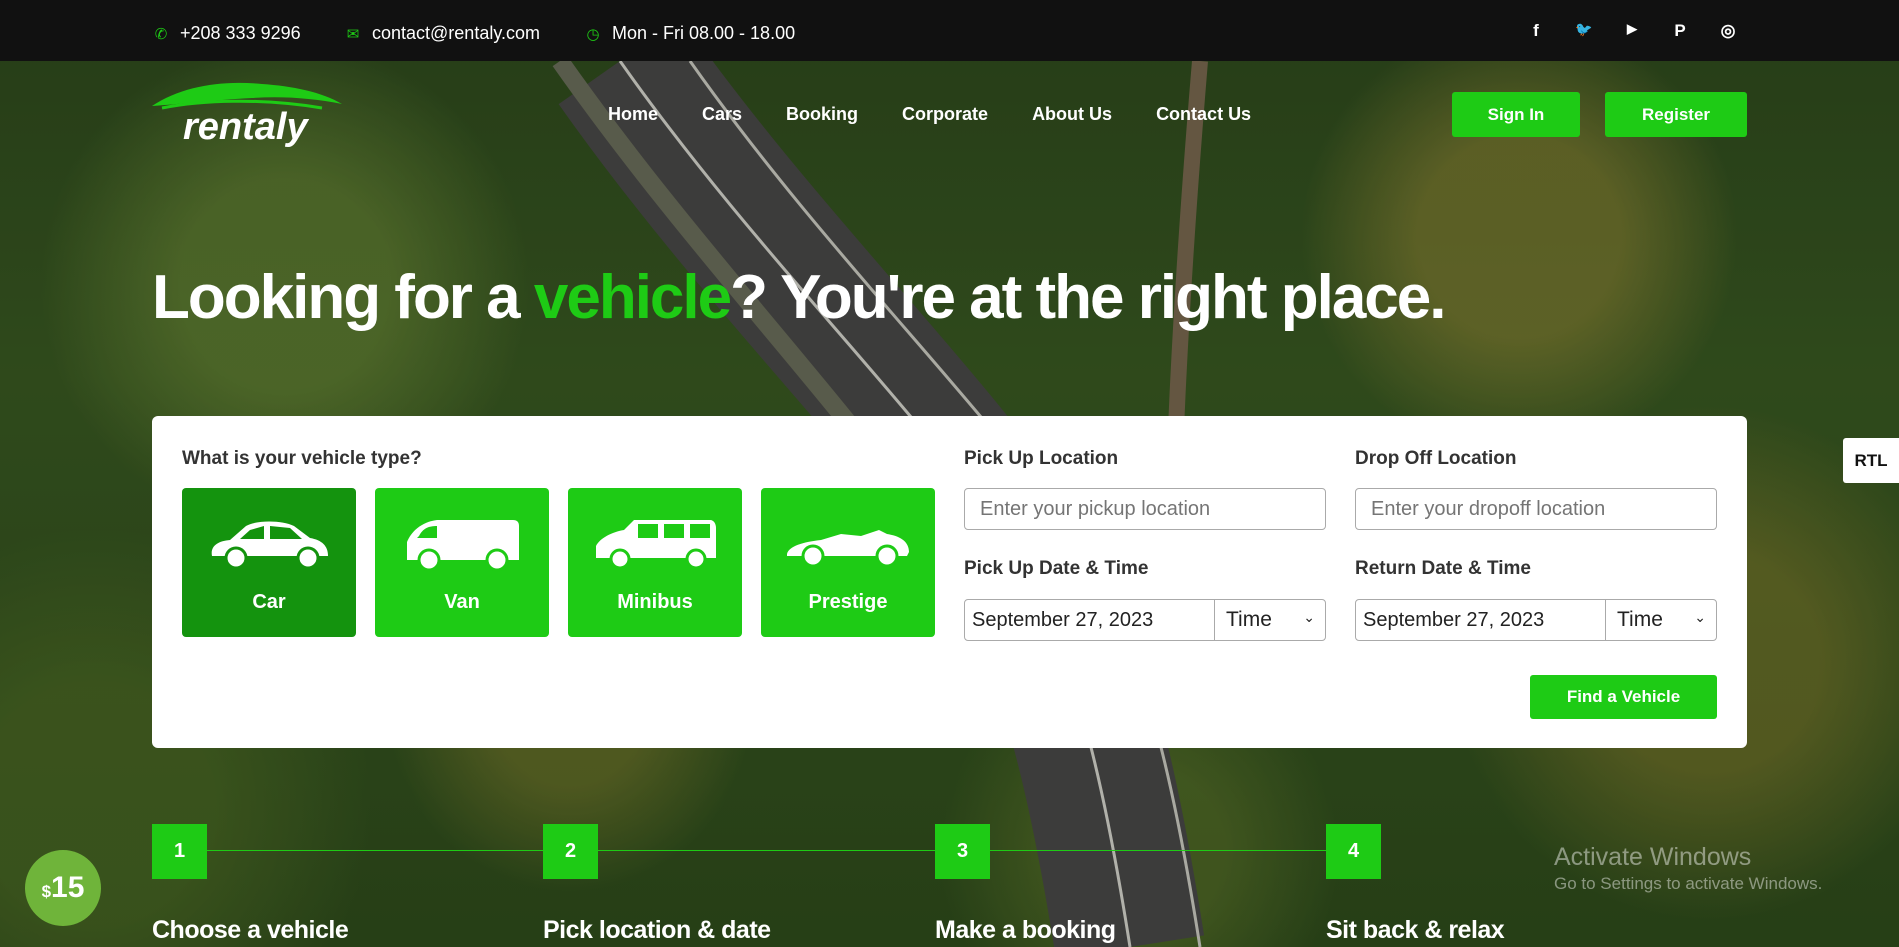 The width and height of the screenshot is (1899, 947). I want to click on clock-icon: ◷, so click(593, 34).